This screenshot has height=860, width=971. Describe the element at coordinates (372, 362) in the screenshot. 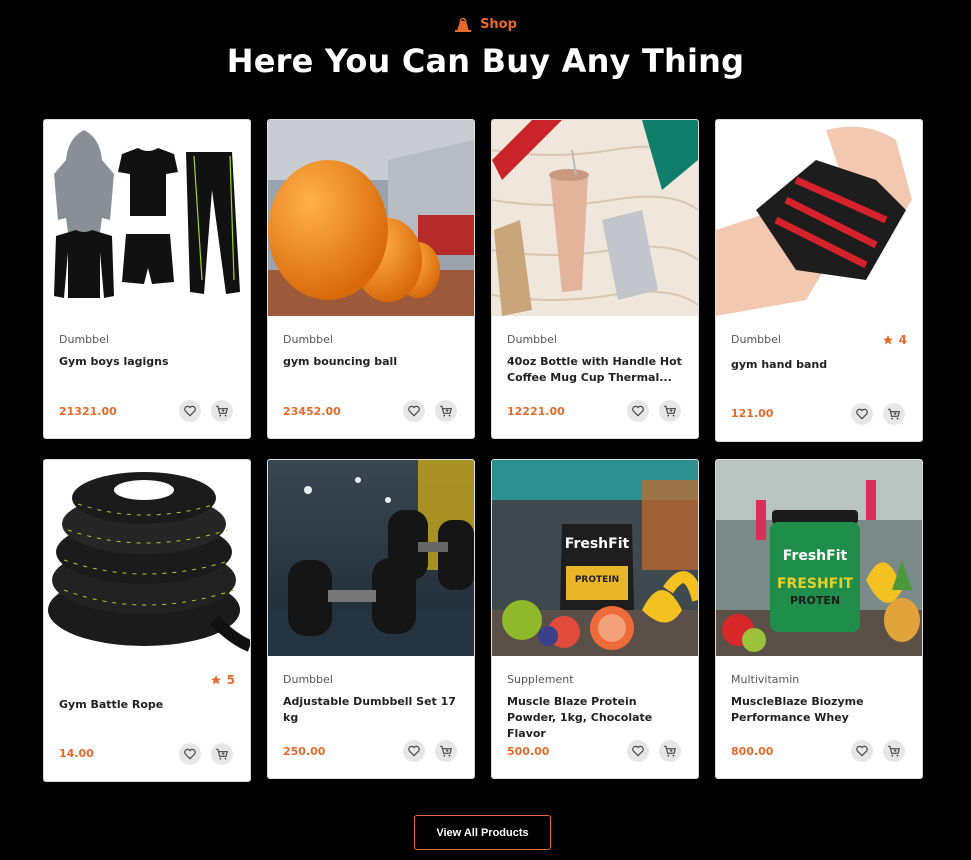

I see `product-name: gym bouncing ball` at that location.